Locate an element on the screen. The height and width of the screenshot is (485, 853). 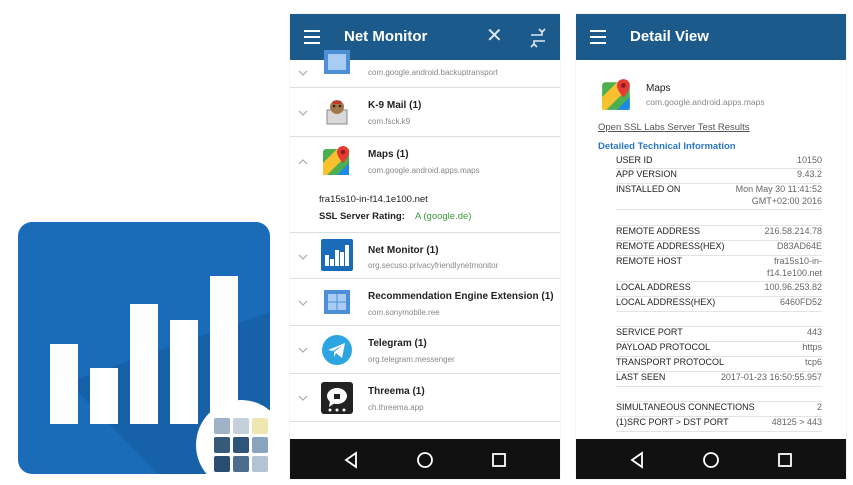
ssl-rating: SSL Server Rating: A (google.de) is located at coordinates (395, 216).